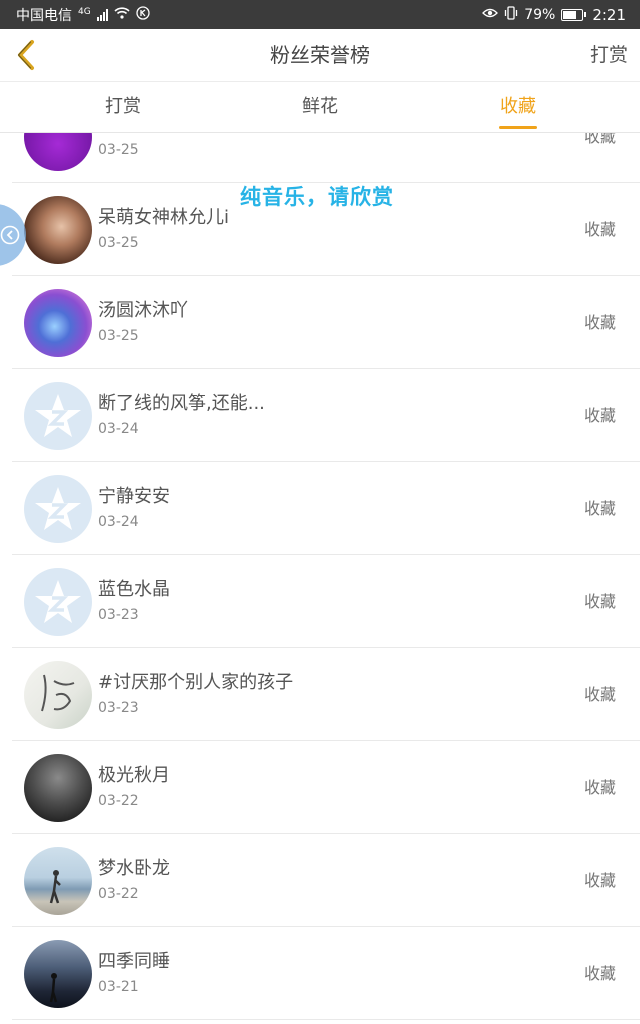 The height and width of the screenshot is (1024, 640). What do you see at coordinates (320, 601) in the screenshot?
I see `list-item: 蓝色水晶 03-23 收藏` at bounding box center [320, 601].